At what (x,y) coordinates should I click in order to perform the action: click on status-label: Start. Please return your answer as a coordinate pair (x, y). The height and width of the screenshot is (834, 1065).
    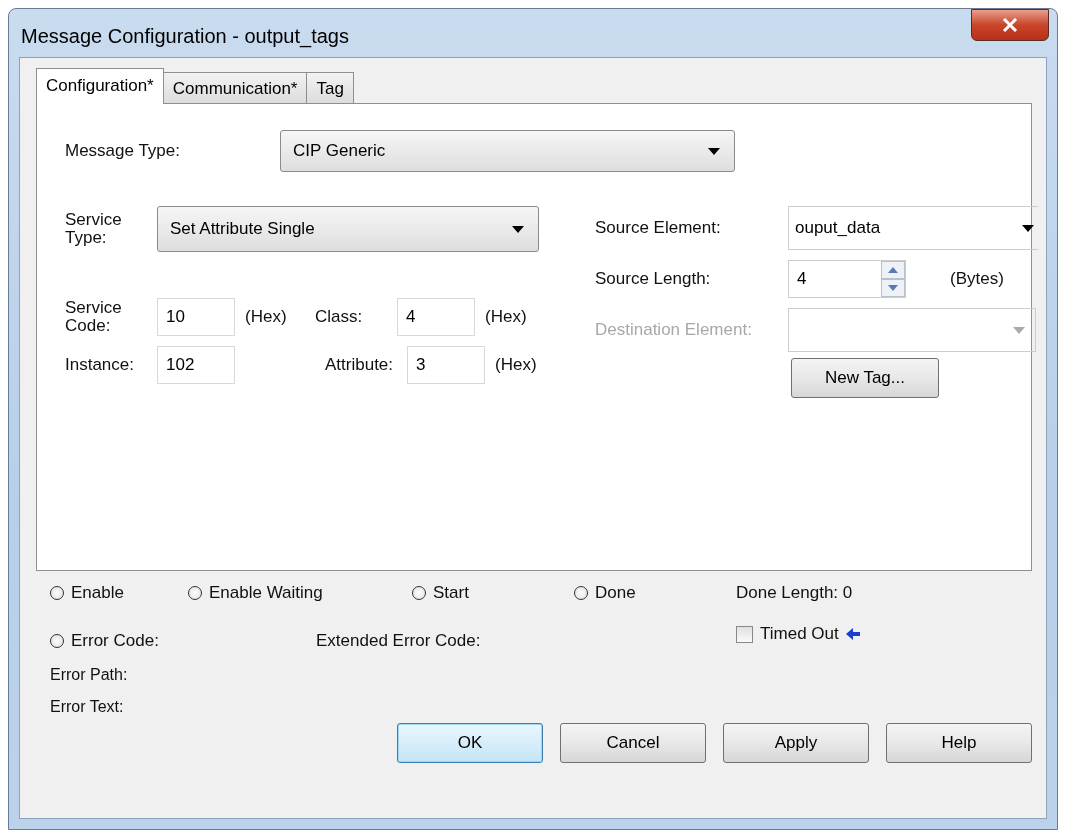
    Looking at the image, I should click on (451, 593).